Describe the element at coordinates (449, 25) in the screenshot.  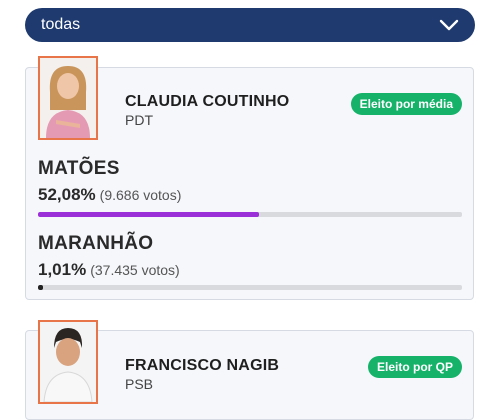
I see `chevron-down-icon` at that location.